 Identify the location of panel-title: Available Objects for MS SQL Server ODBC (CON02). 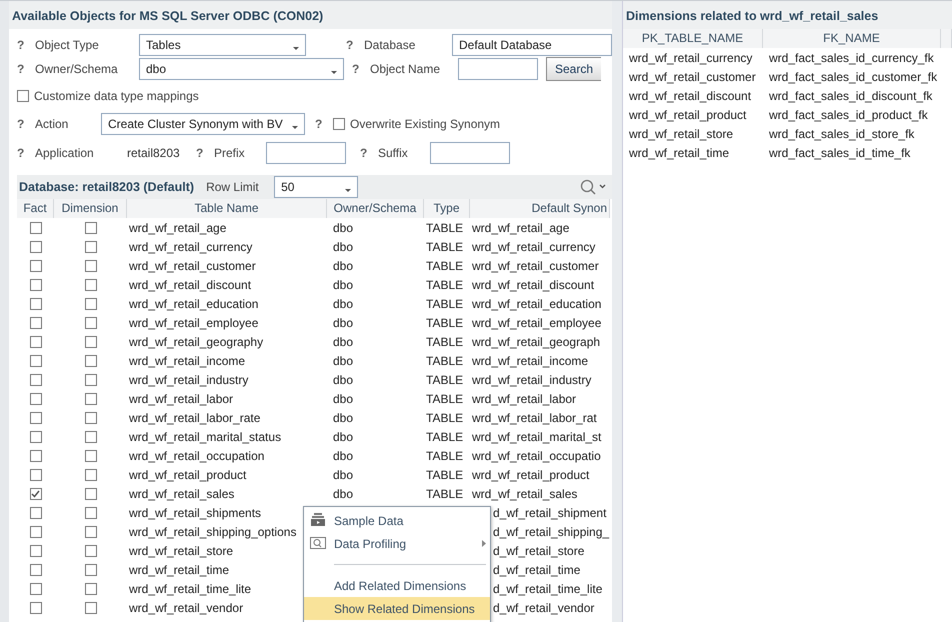
(310, 15).